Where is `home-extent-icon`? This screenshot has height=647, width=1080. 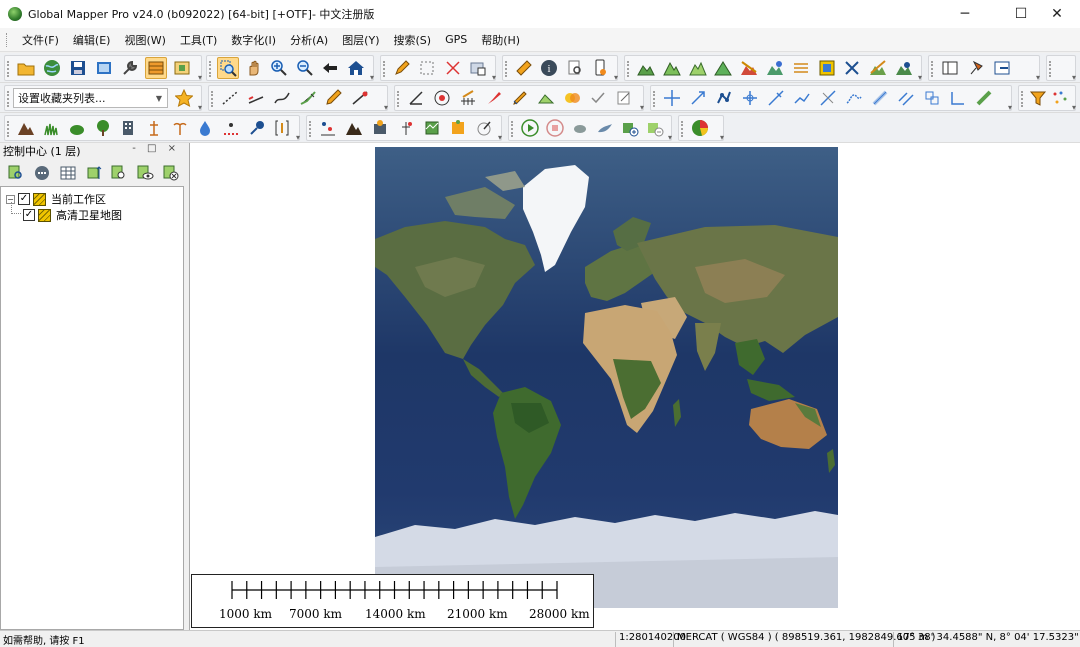 home-extent-icon is located at coordinates (356, 68).